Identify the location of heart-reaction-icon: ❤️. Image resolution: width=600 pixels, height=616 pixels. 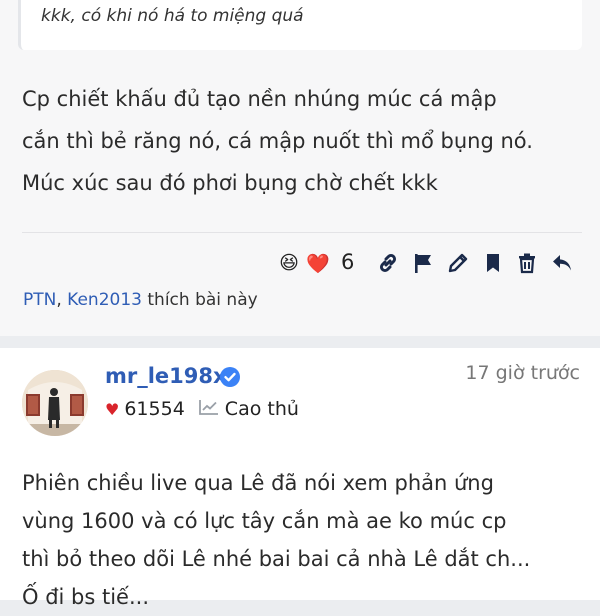
(318, 263).